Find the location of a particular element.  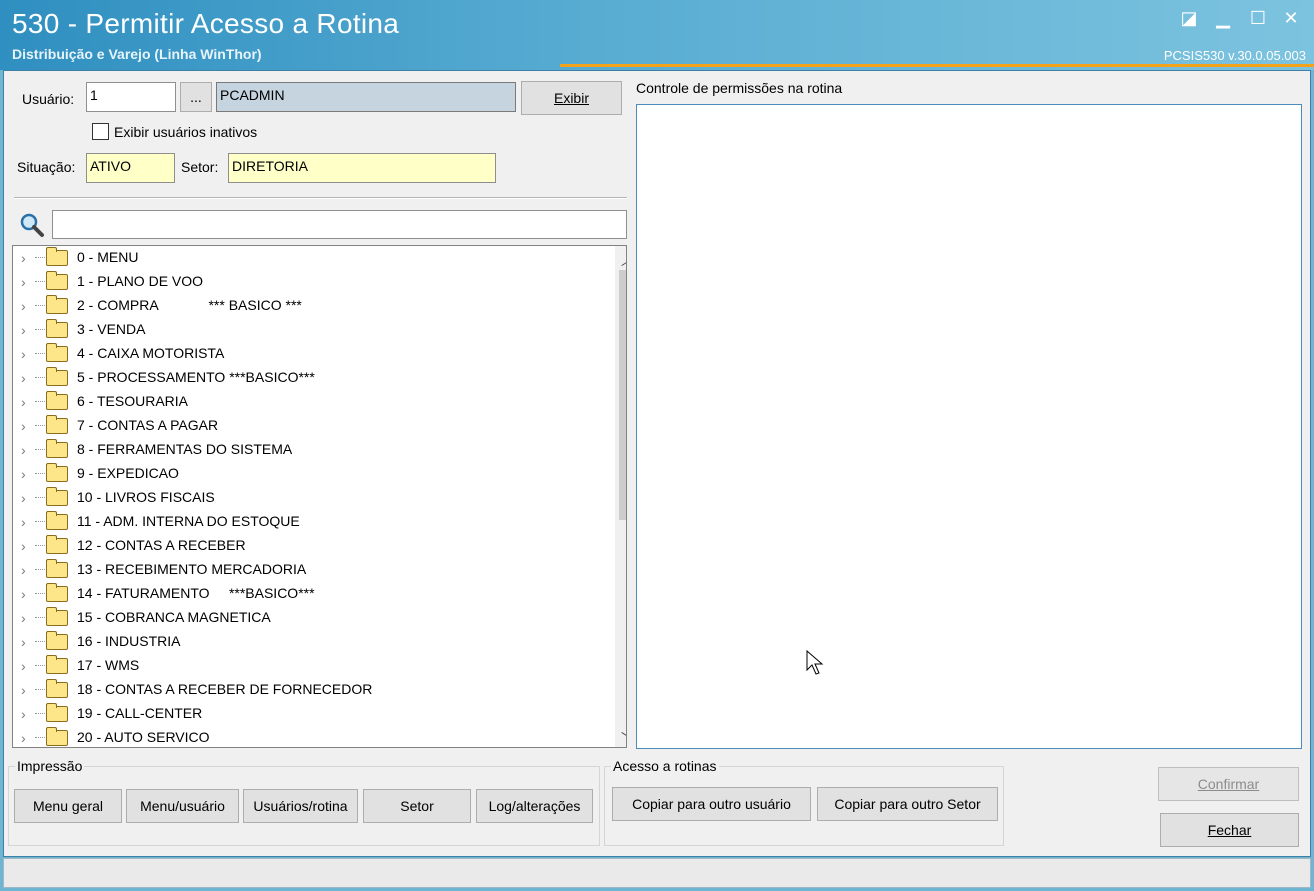

setor-button: Setor is located at coordinates (417, 806).